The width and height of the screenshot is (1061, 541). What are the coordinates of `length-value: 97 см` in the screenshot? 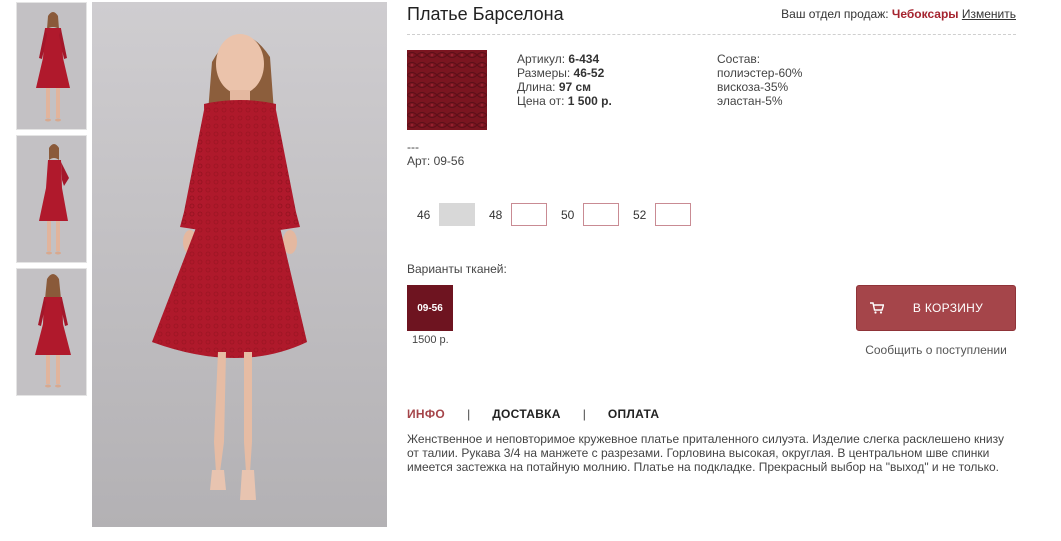 It's located at (575, 87).